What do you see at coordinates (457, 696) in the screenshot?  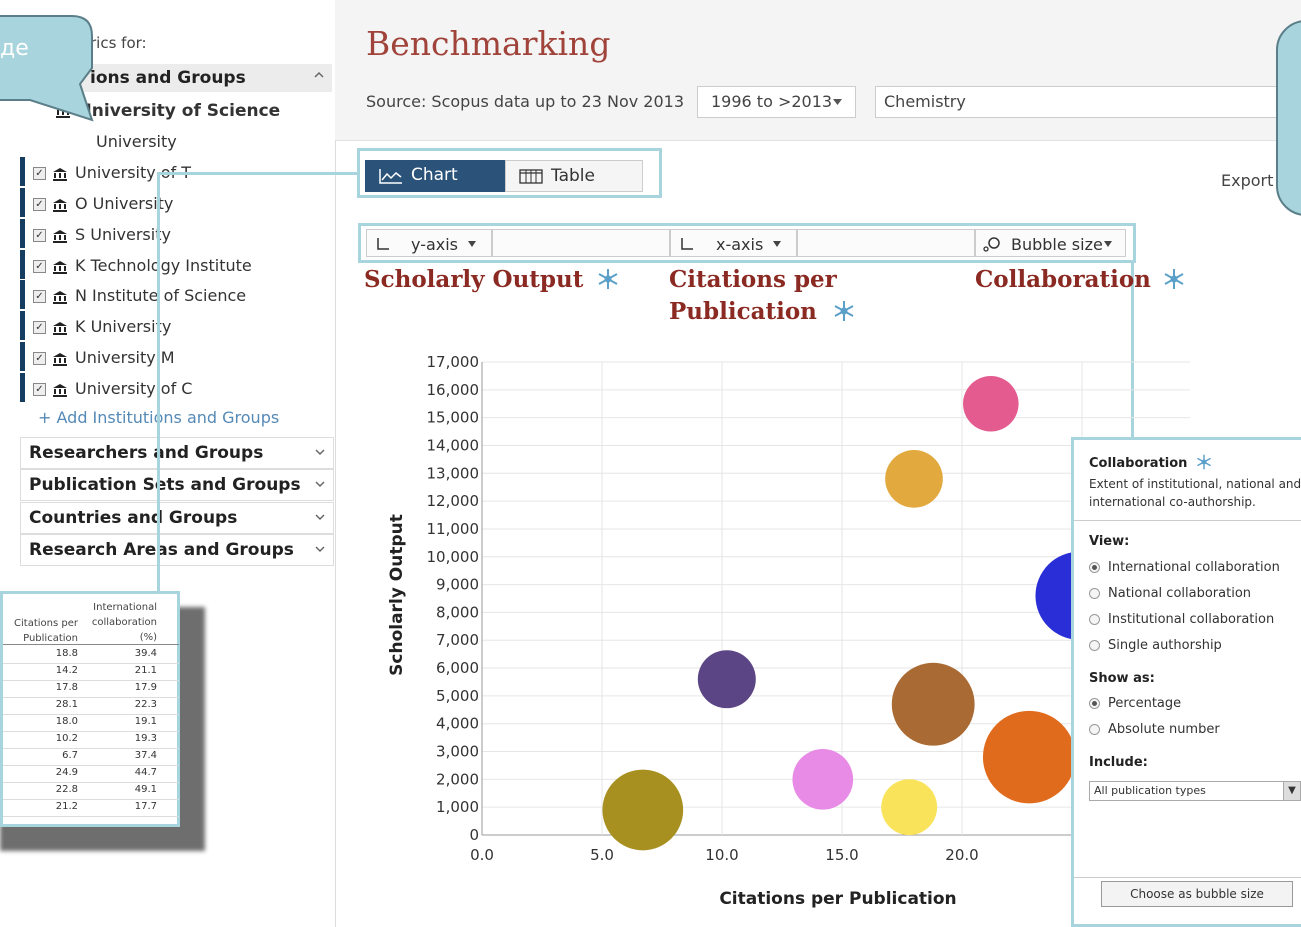 I see `y-tick-label: 5,000` at bounding box center [457, 696].